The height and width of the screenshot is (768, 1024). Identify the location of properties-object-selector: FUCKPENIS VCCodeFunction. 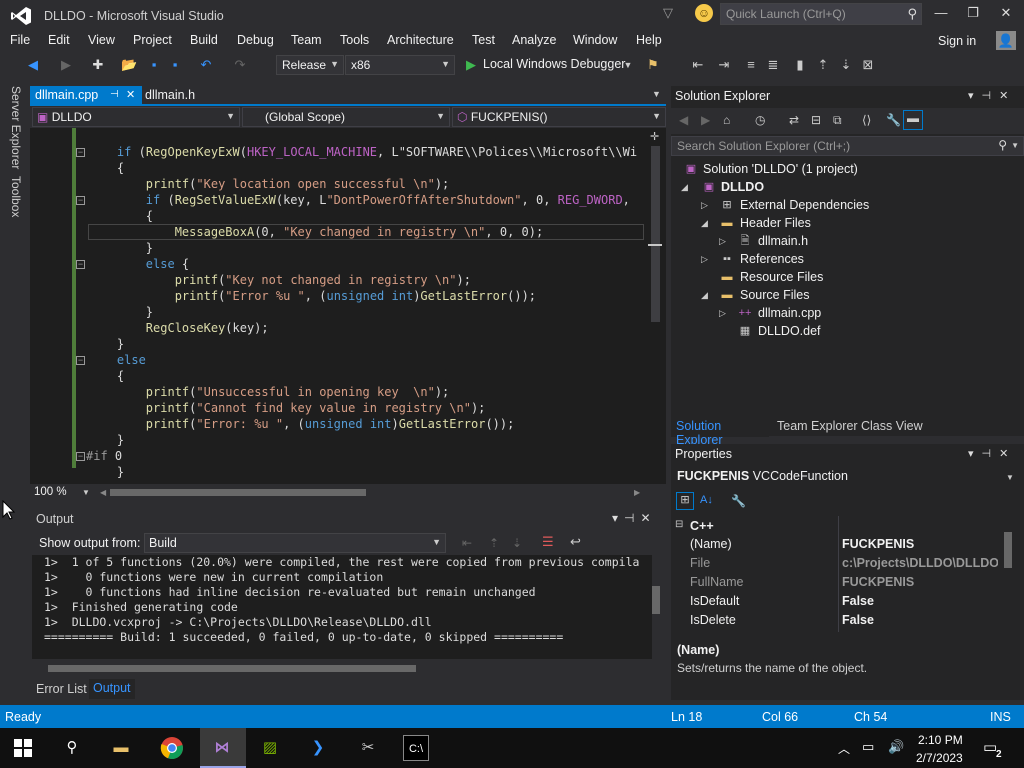
(762, 476).